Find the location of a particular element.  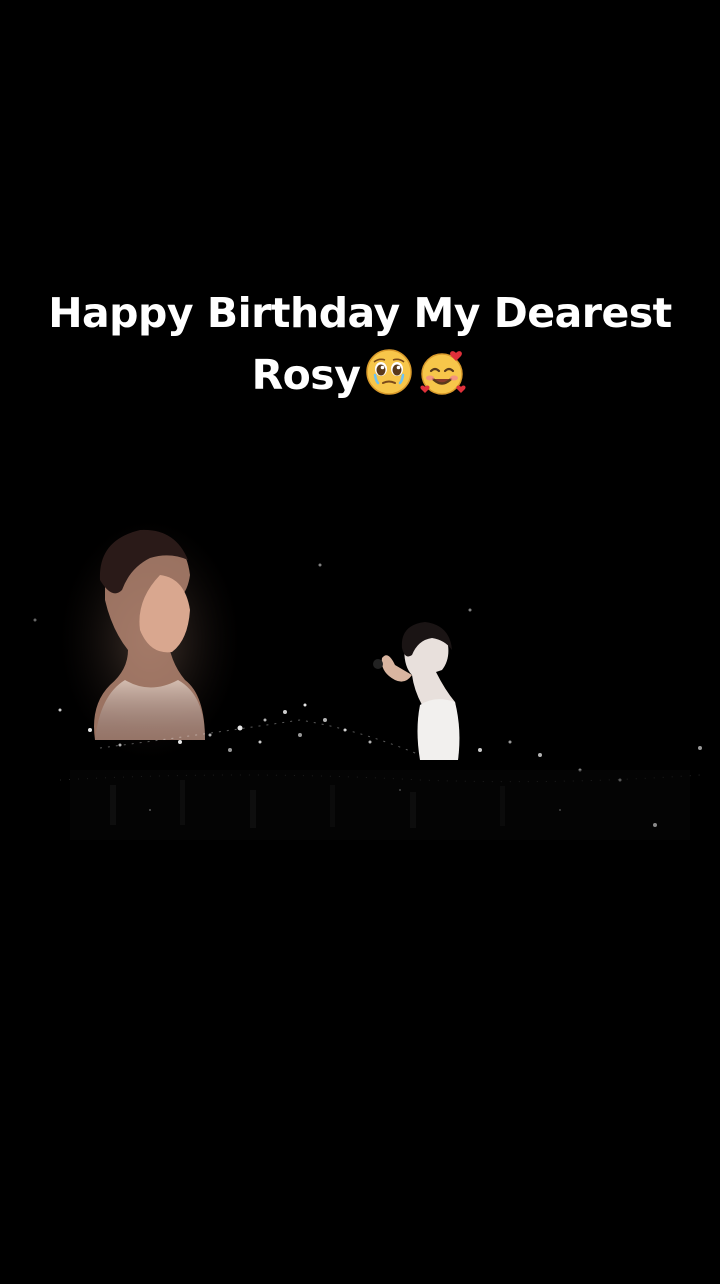

stage-floor is located at coordinates (380, 805).